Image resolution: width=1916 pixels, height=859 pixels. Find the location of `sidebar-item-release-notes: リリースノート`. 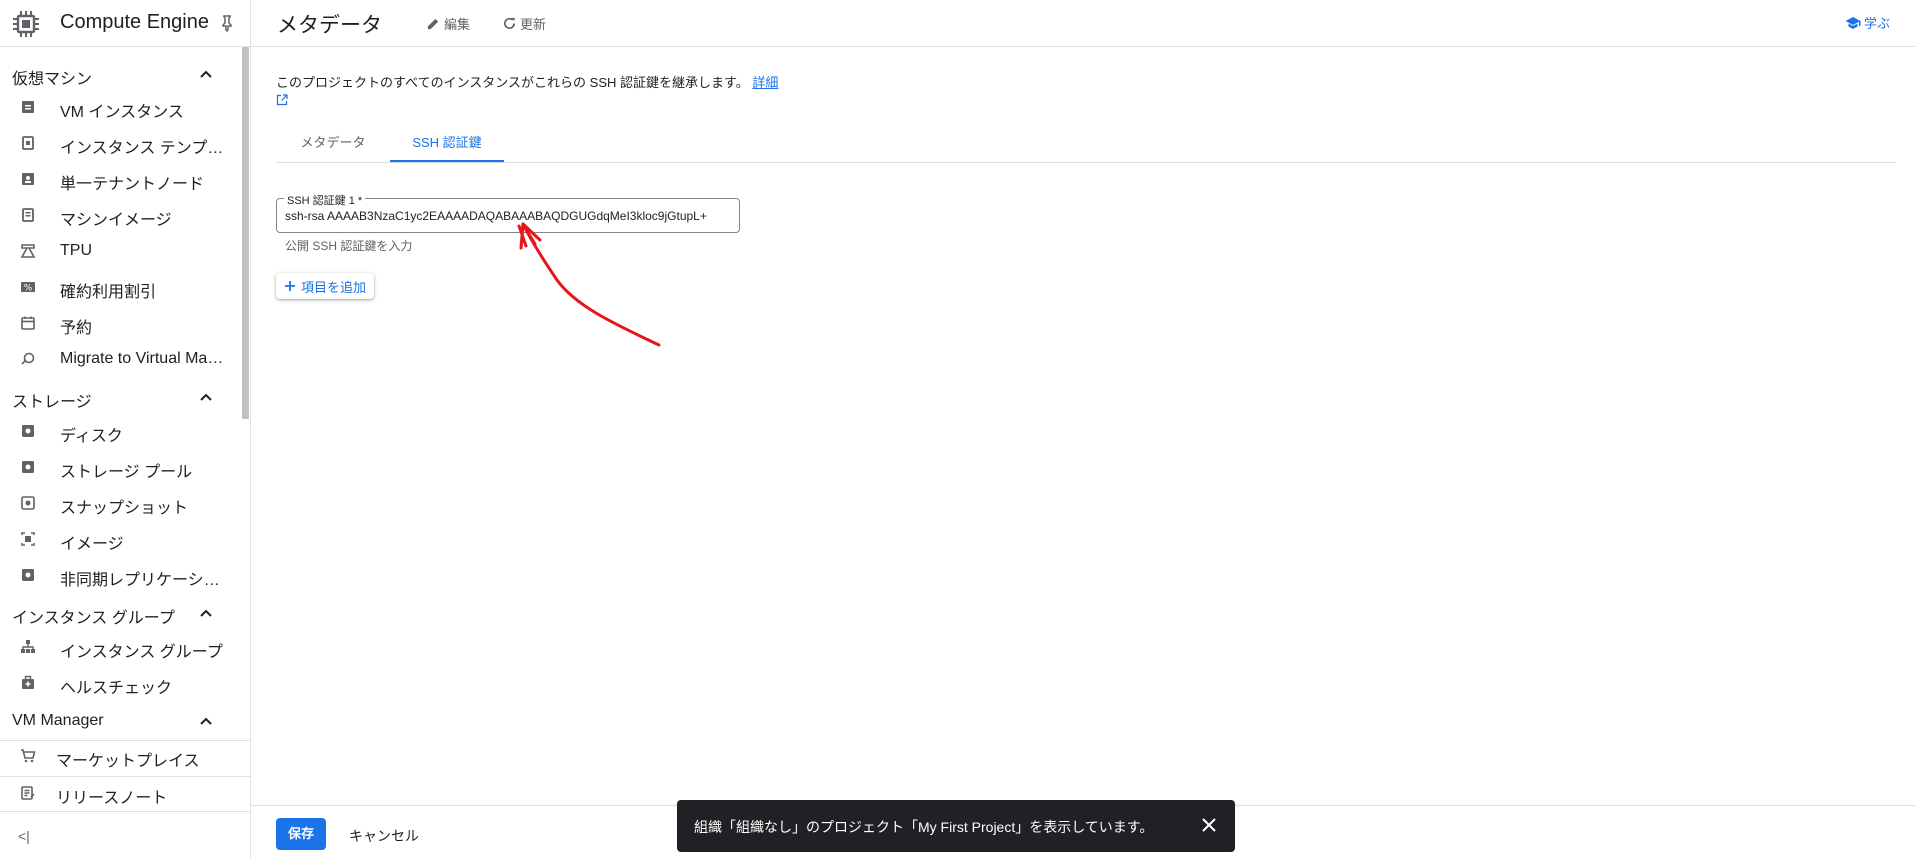

sidebar-item-release-notes: リリースノート is located at coordinates (120, 793).